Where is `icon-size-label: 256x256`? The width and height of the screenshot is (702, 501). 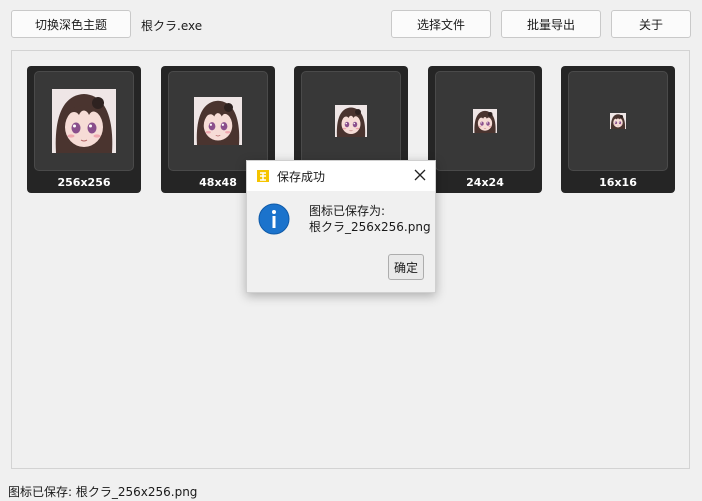
icon-size-label: 256x256 is located at coordinates (84, 182).